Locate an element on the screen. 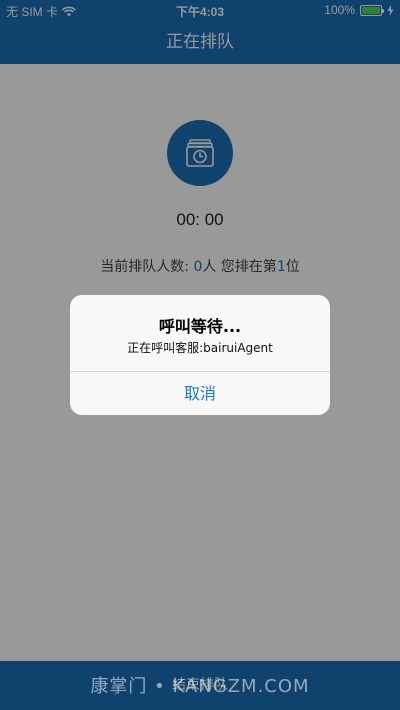  watermark: 康掌门 • KANGZM.COM is located at coordinates (200, 686).